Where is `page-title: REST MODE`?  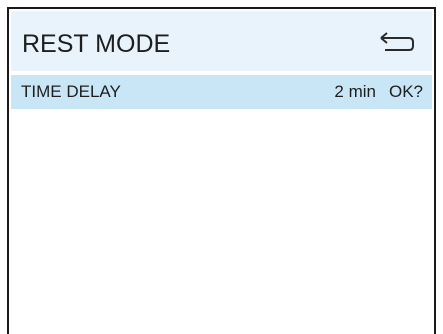 page-title: REST MODE is located at coordinates (96, 44).